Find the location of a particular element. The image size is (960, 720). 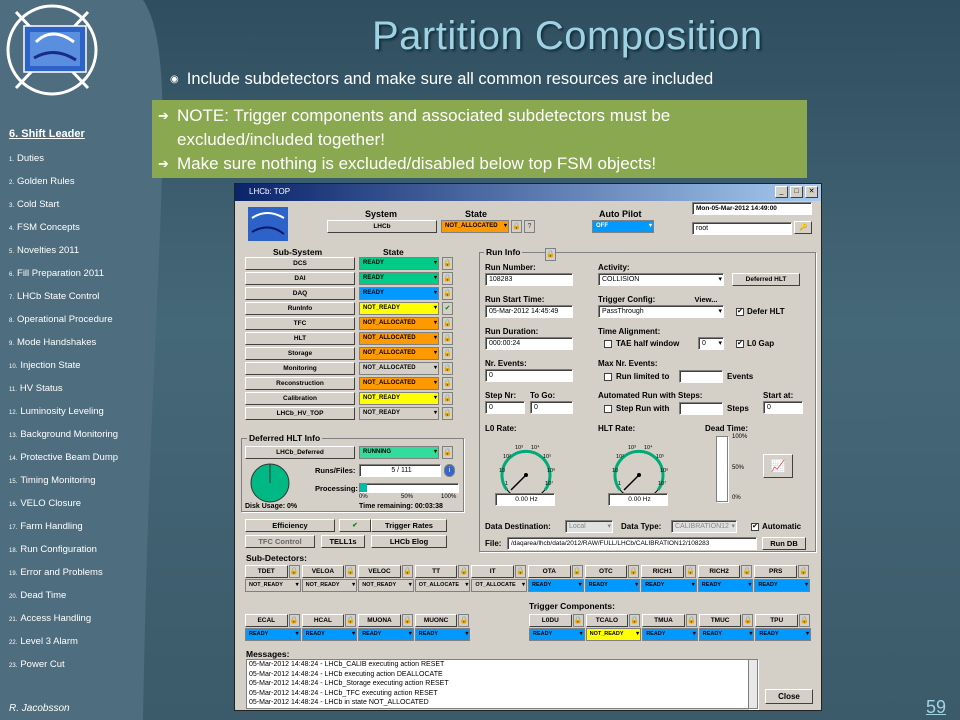

detector-button: TT is located at coordinates (436, 571).